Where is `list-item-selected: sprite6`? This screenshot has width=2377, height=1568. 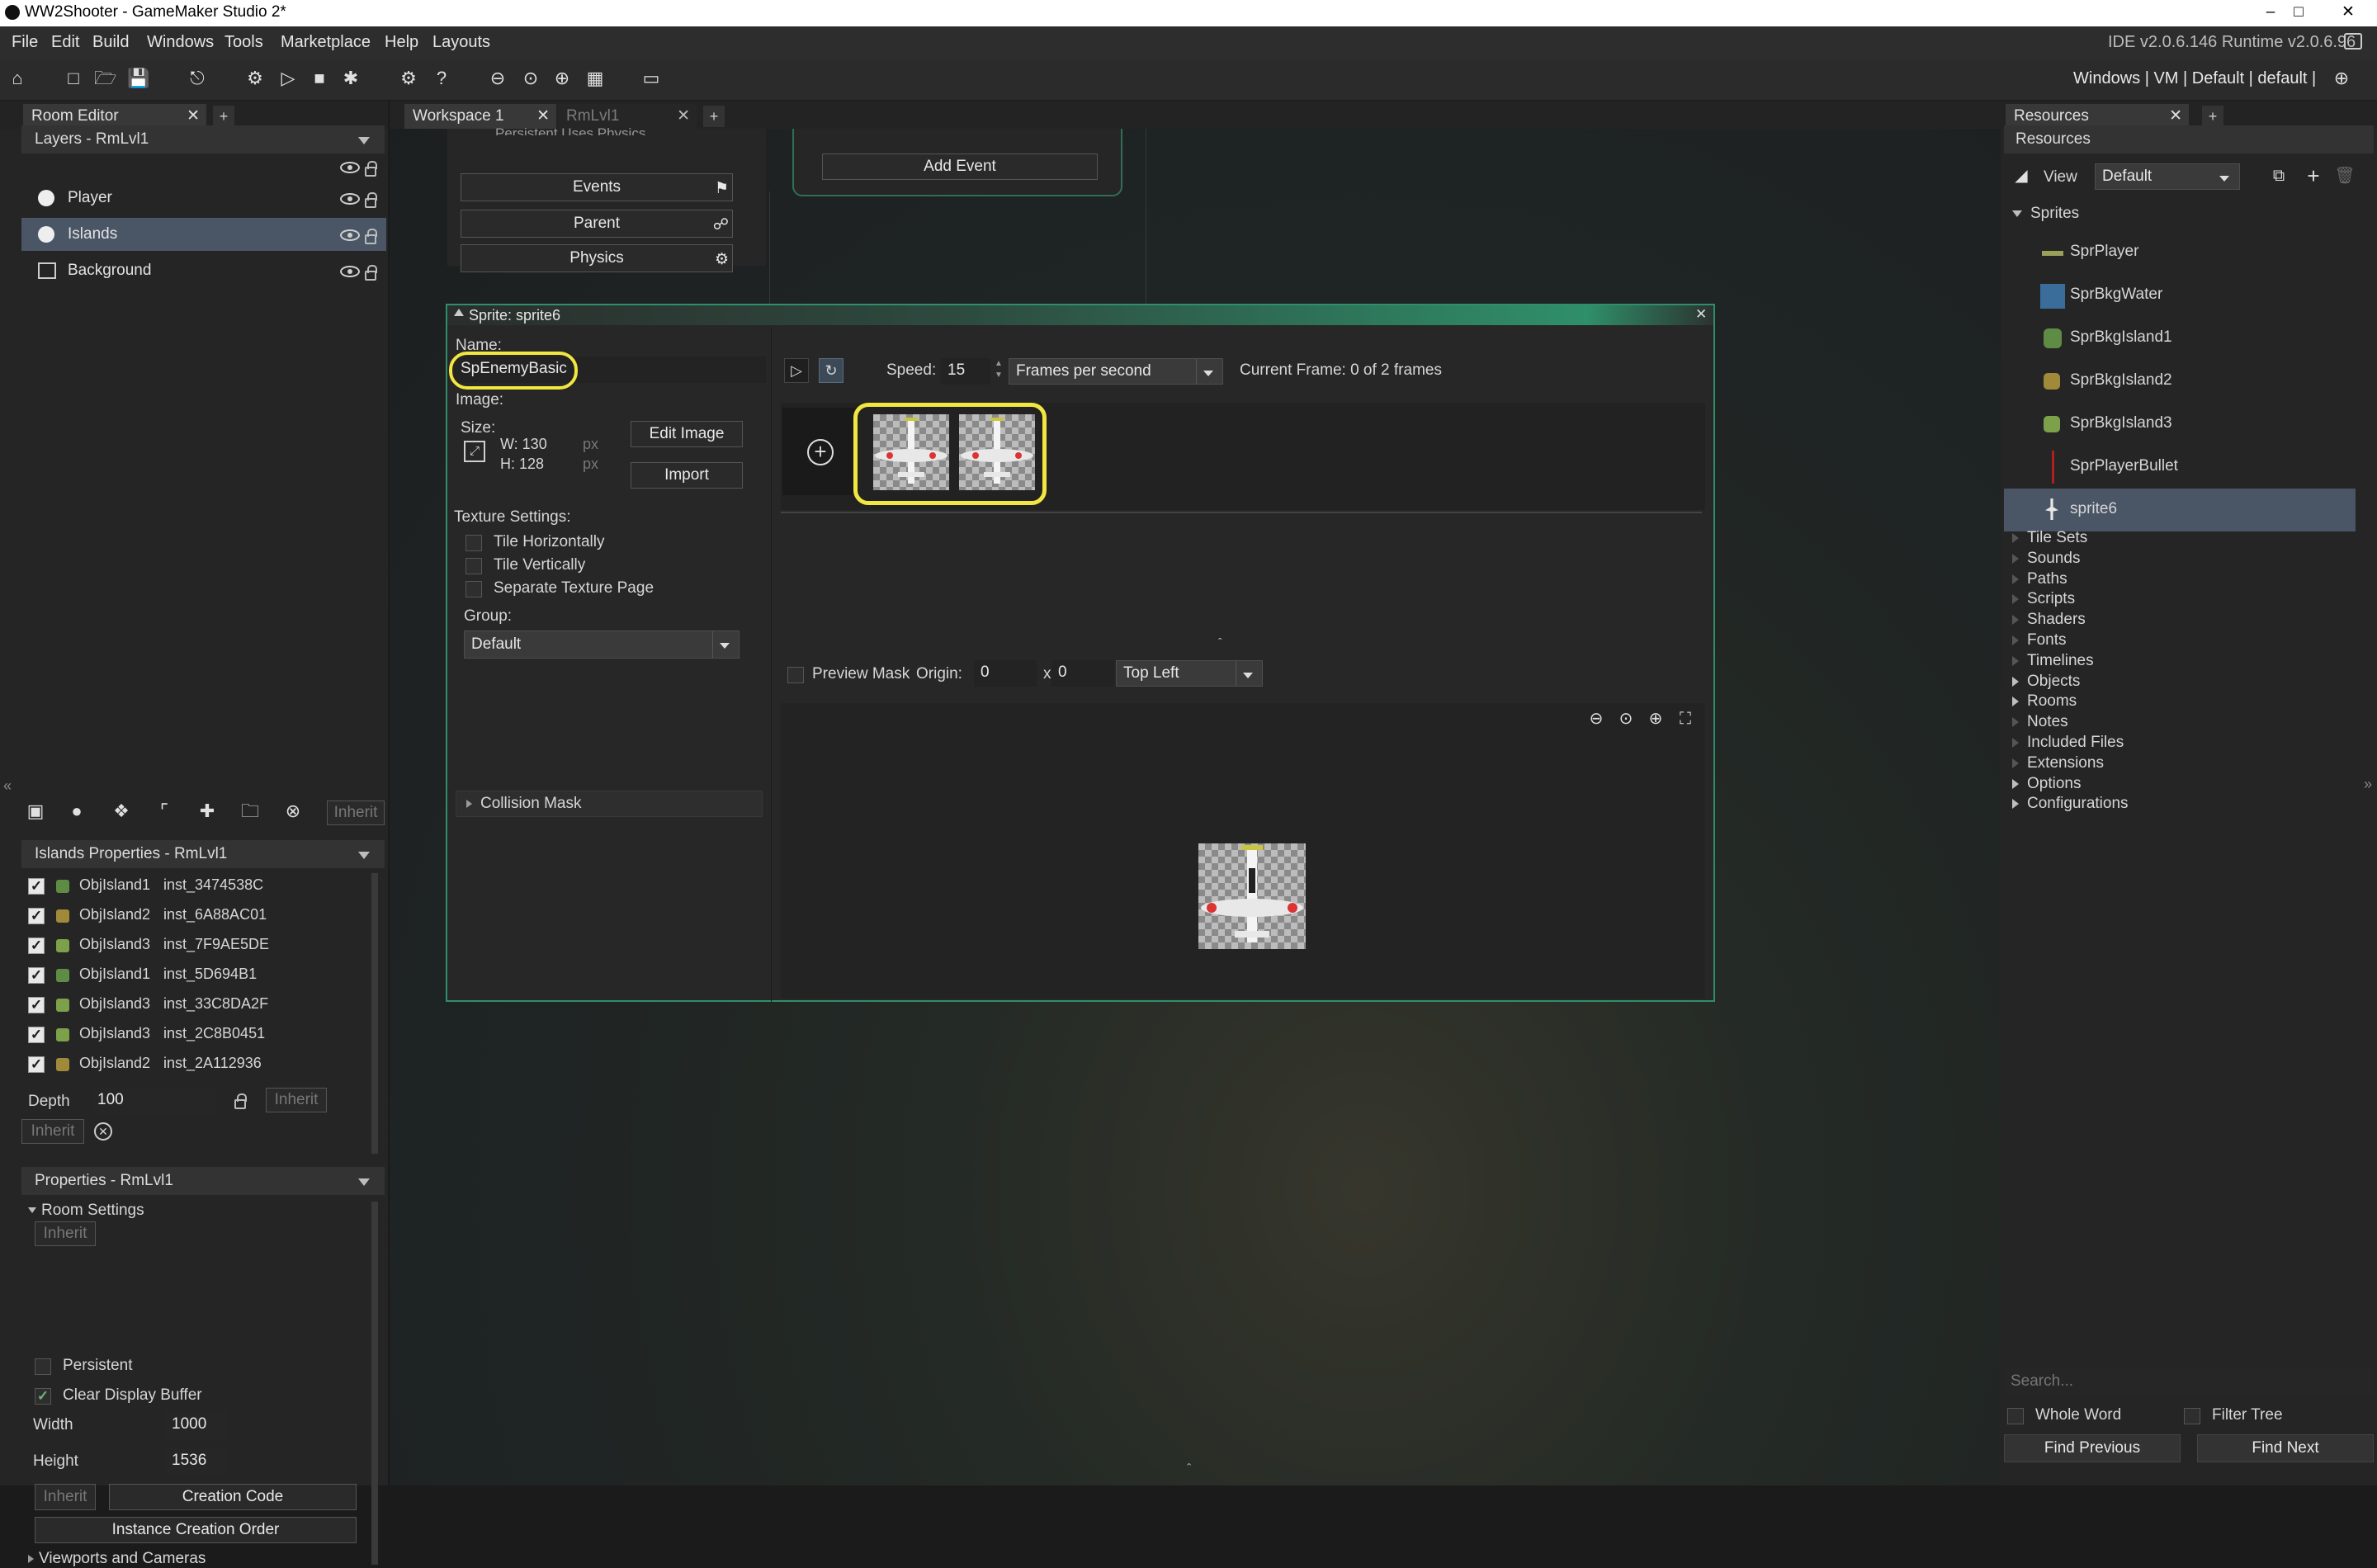
list-item-selected: sprite6 is located at coordinates (2180, 510).